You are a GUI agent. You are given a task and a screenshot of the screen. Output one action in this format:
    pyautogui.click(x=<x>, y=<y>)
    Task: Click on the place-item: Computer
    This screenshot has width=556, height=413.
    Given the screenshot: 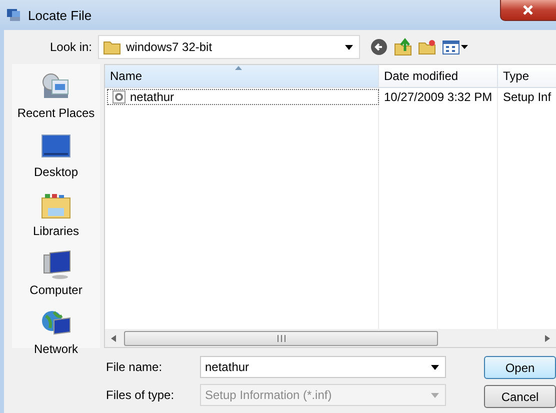 What is the action you would take?
    pyautogui.click(x=56, y=273)
    